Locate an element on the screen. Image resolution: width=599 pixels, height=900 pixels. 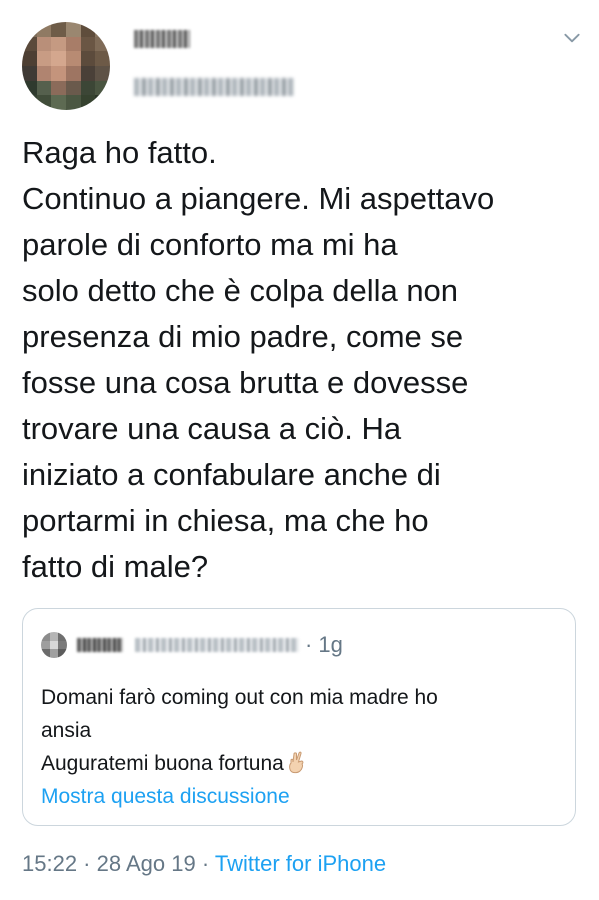
author-block is located at coordinates (214, 63).